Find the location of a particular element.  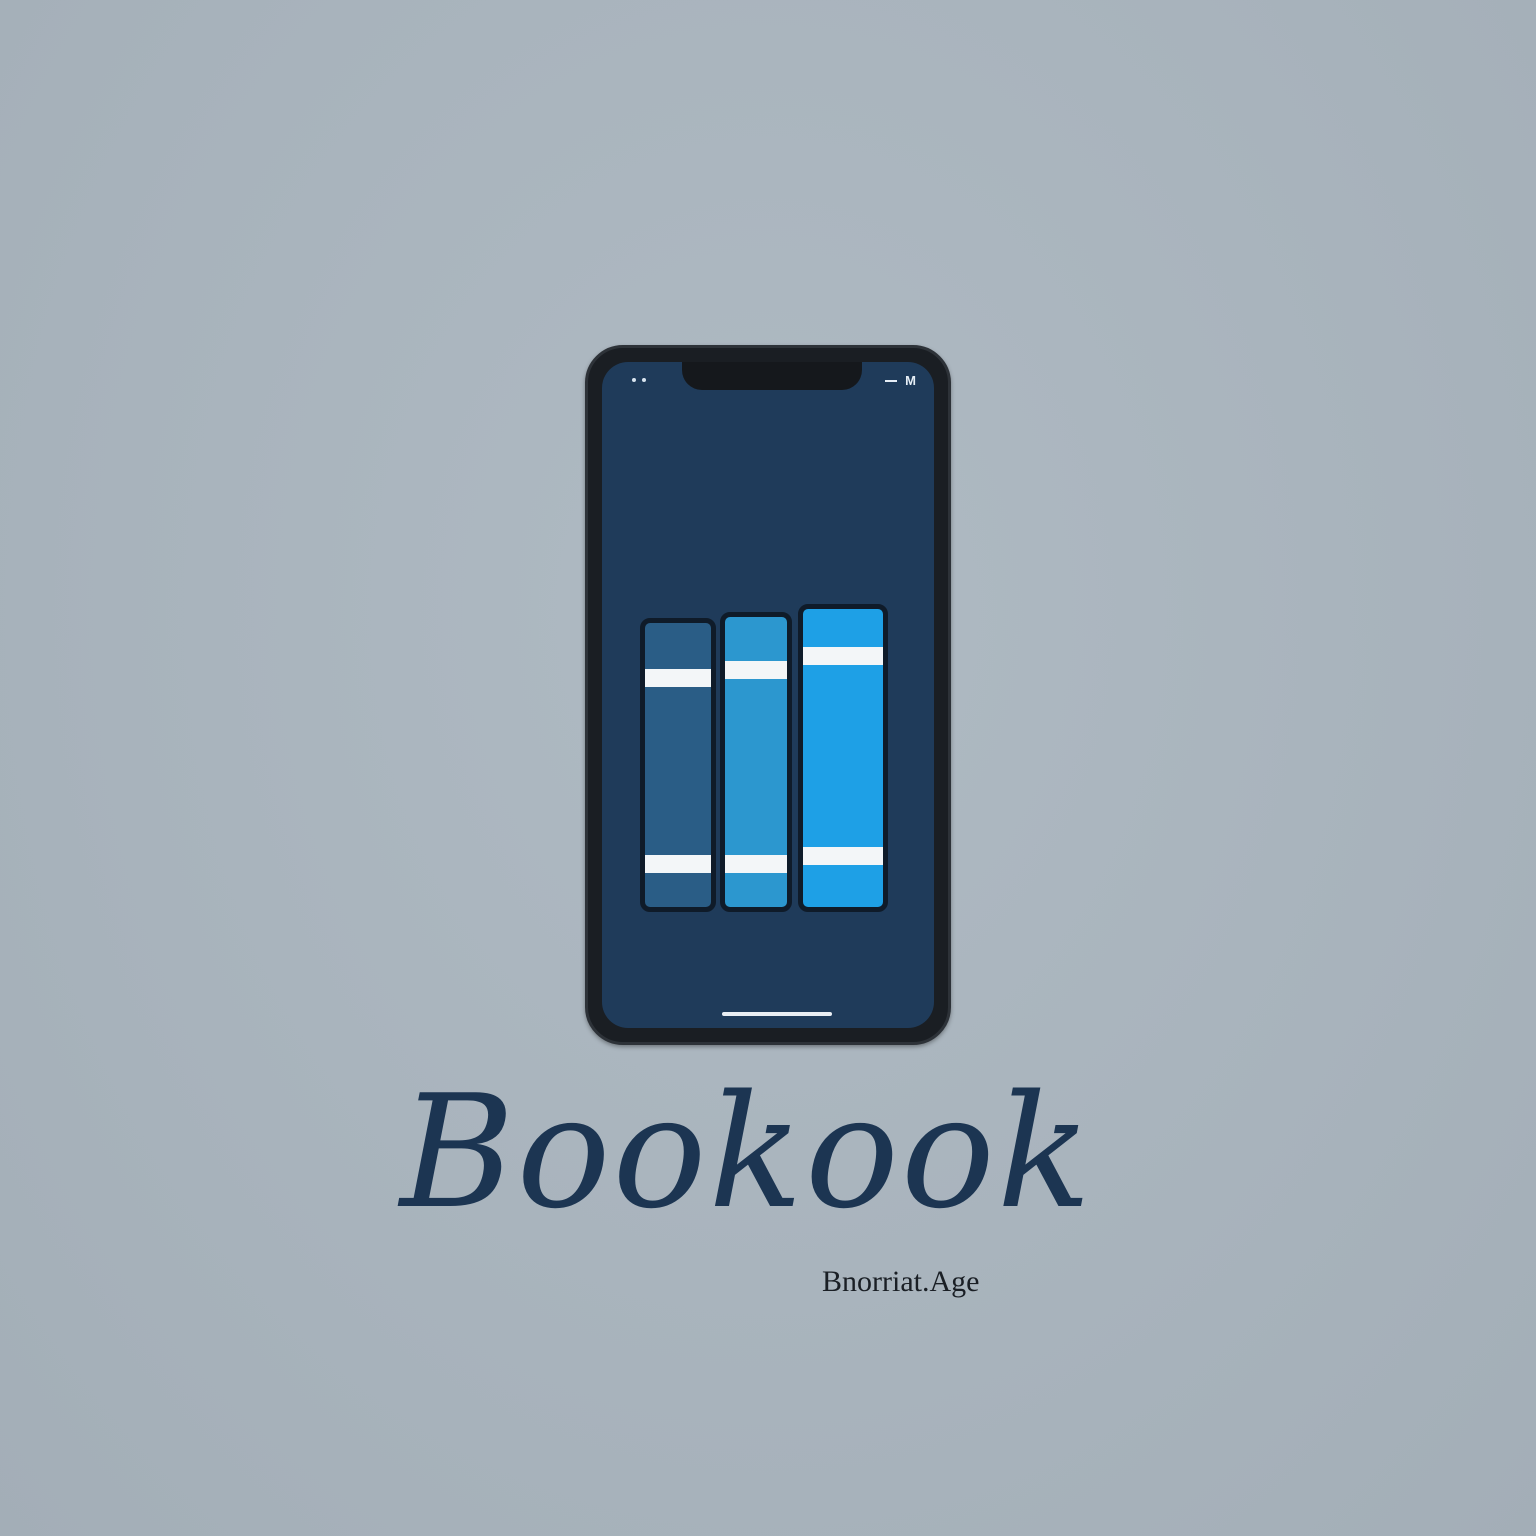

phone-screen: M is located at coordinates (768, 695).